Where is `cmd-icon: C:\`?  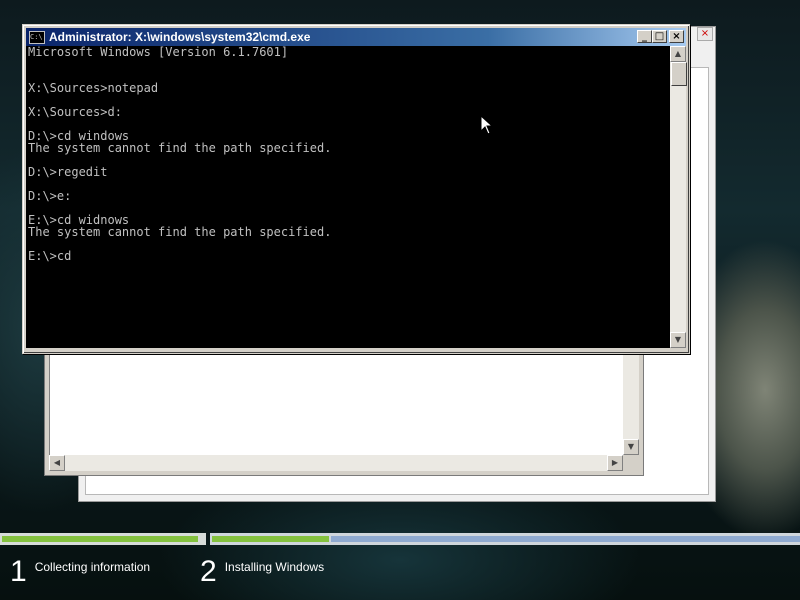
cmd-icon: C:\ is located at coordinates (37, 37).